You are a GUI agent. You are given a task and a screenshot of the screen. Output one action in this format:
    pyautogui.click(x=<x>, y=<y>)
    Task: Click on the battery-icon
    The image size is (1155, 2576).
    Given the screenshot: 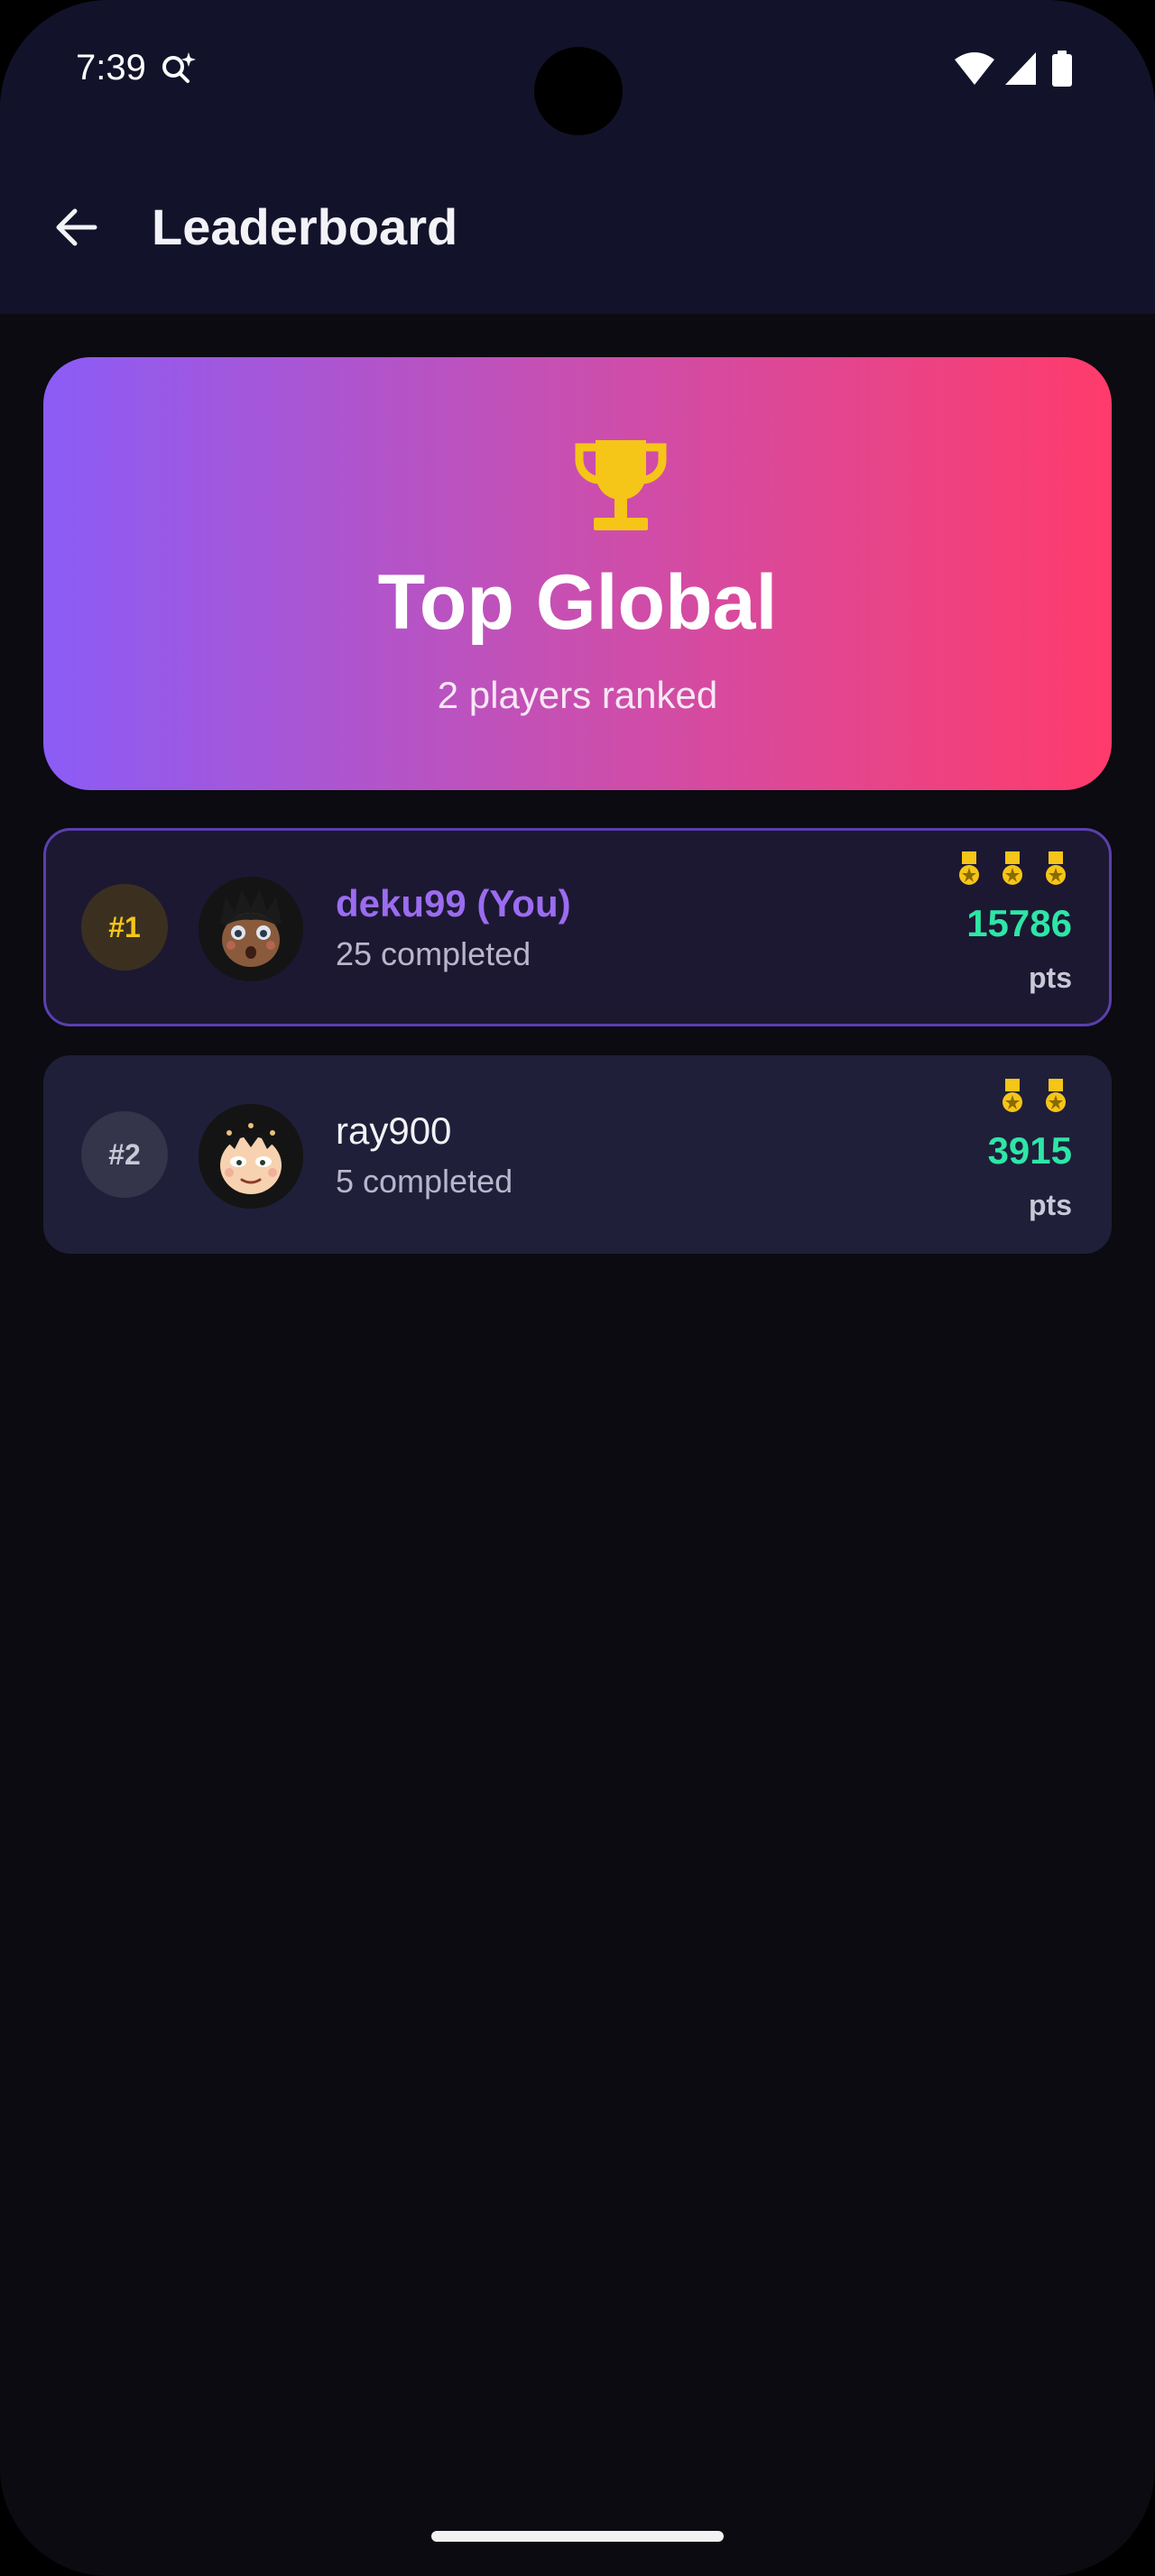 What is the action you would take?
    pyautogui.click(x=1062, y=69)
    